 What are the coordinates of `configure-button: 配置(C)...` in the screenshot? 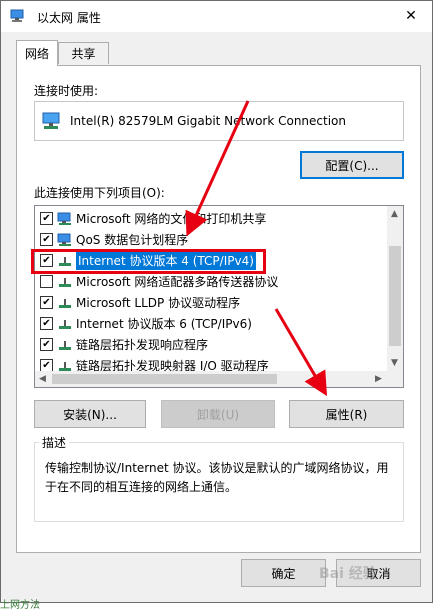 It's located at (352, 165).